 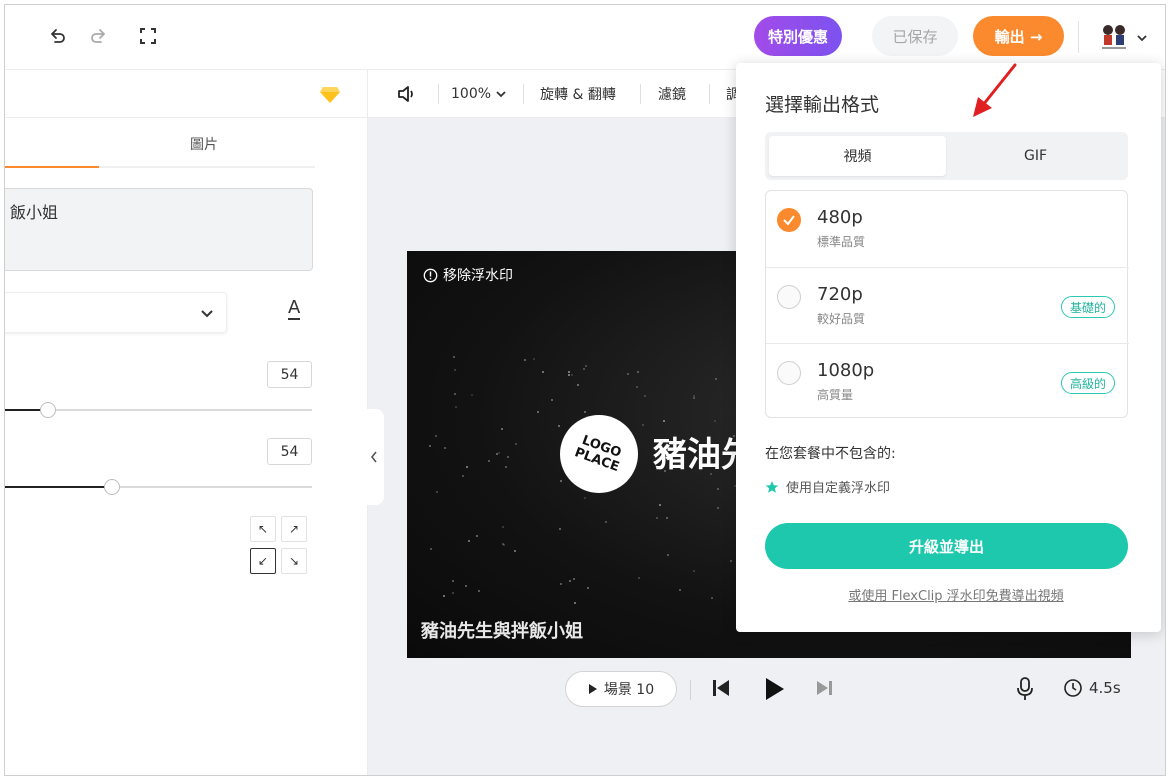 I want to click on clock-icon, so click(x=1073, y=688).